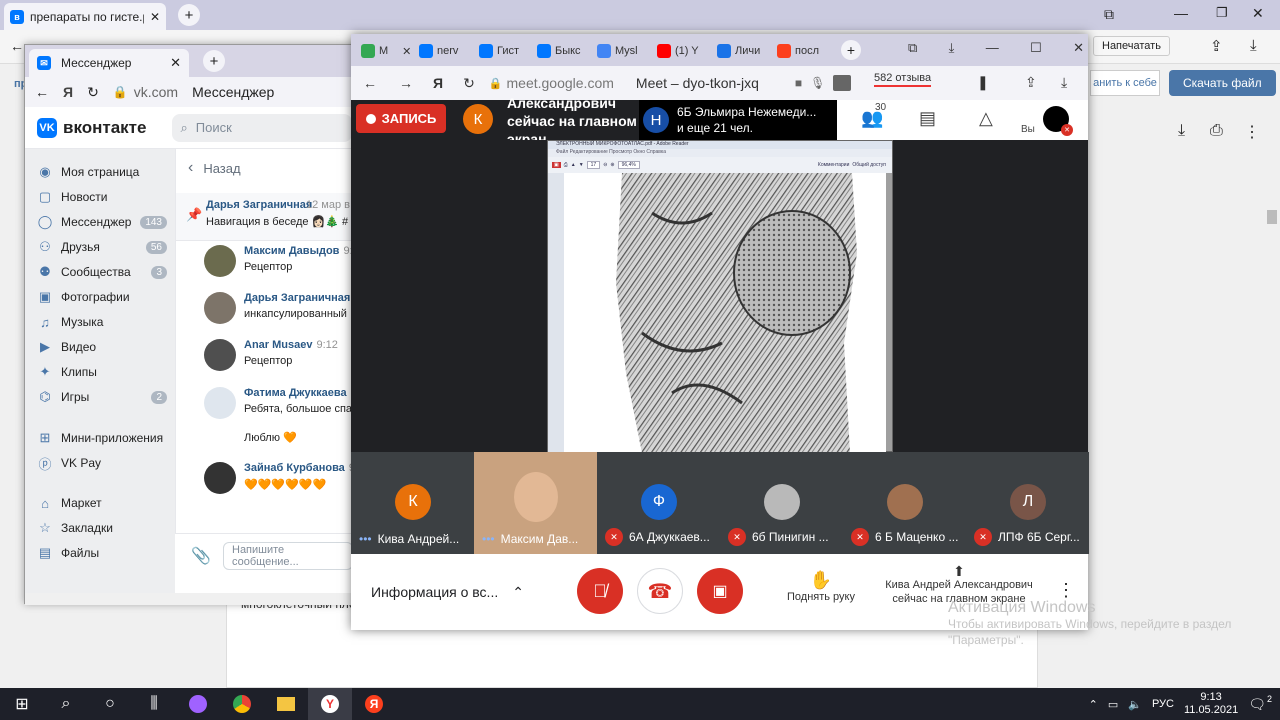 The width and height of the screenshot is (1280, 720). I want to click on notifications-icon: 🗨 2, so click(1260, 703).